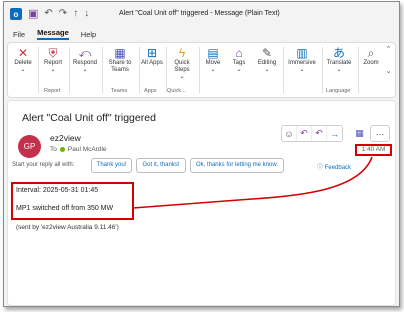 This screenshot has width=404, height=312. Describe the element at coordinates (338, 53) in the screenshot. I see `translate-icon: あ` at that location.